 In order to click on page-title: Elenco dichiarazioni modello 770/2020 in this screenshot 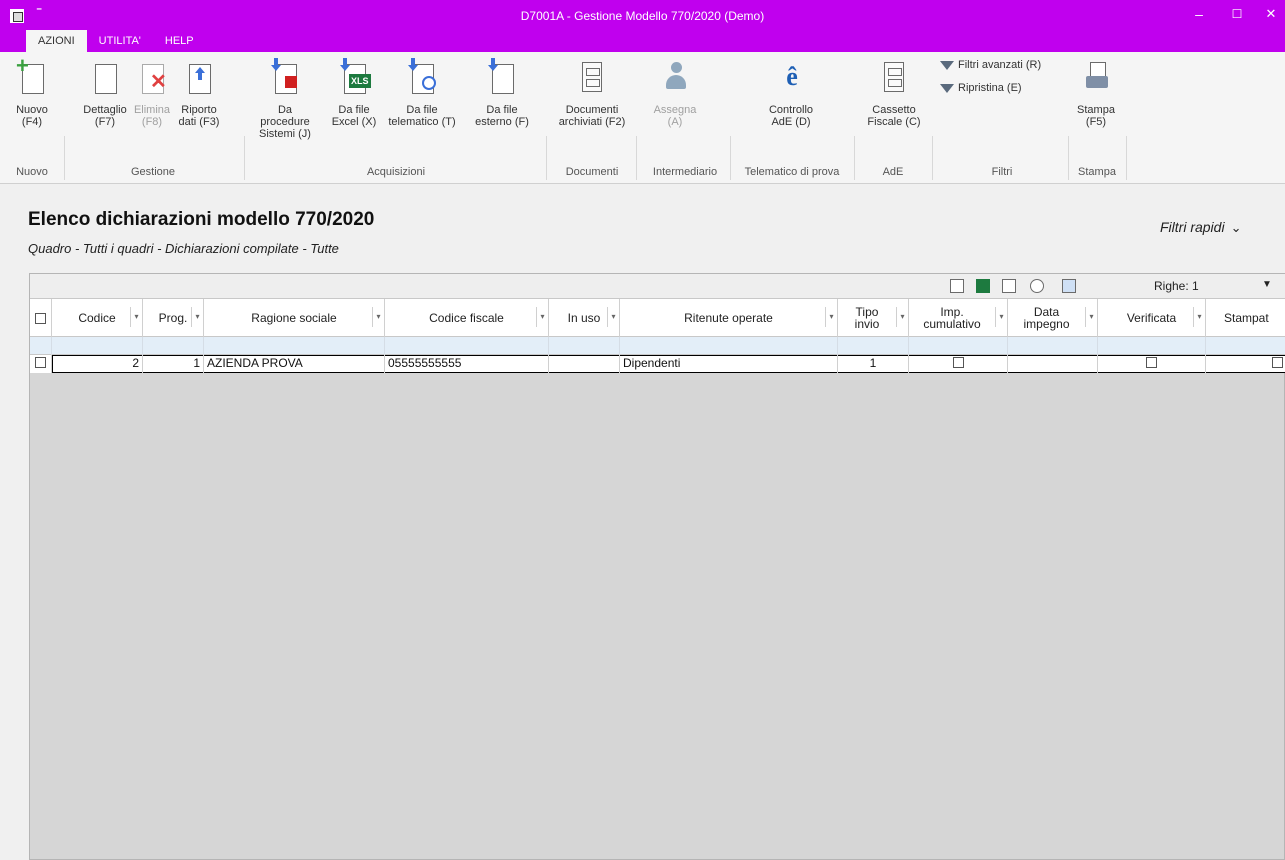, I will do `click(201, 219)`.